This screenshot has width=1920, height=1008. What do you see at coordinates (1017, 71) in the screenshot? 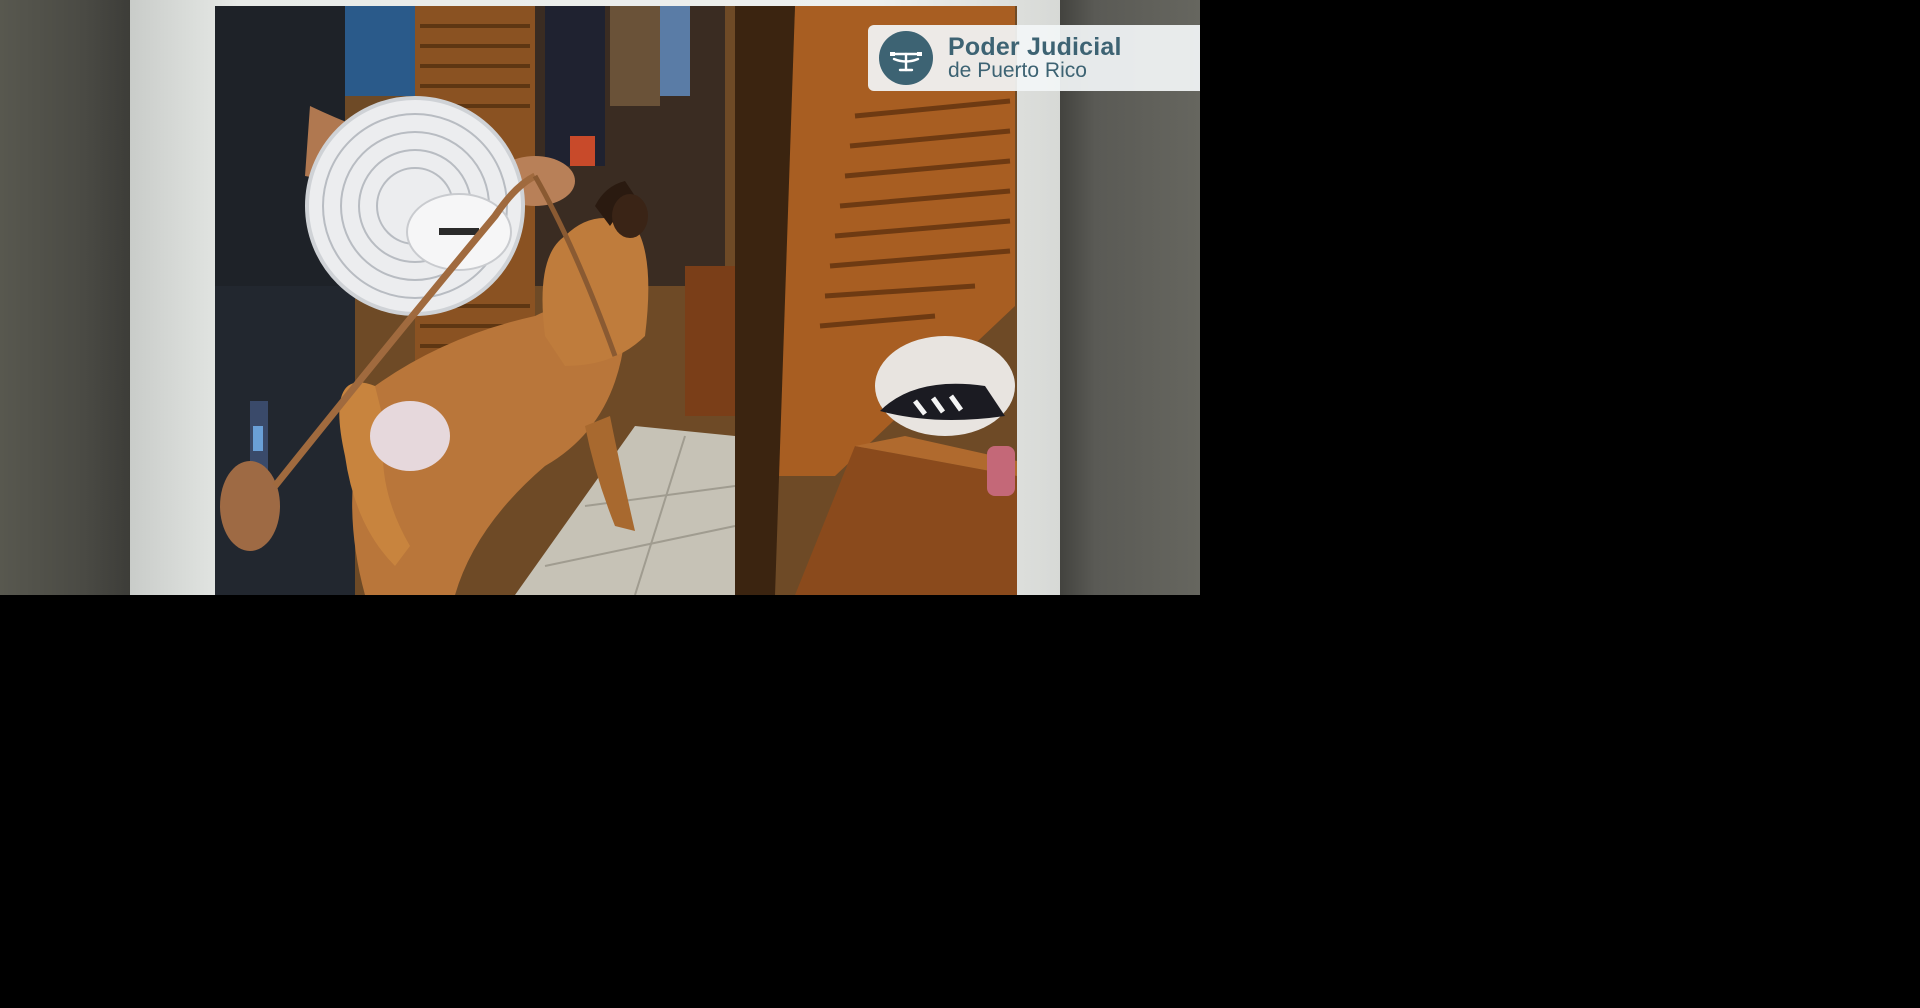
I see `watermark-line2: de Puerto Rico` at bounding box center [1017, 71].